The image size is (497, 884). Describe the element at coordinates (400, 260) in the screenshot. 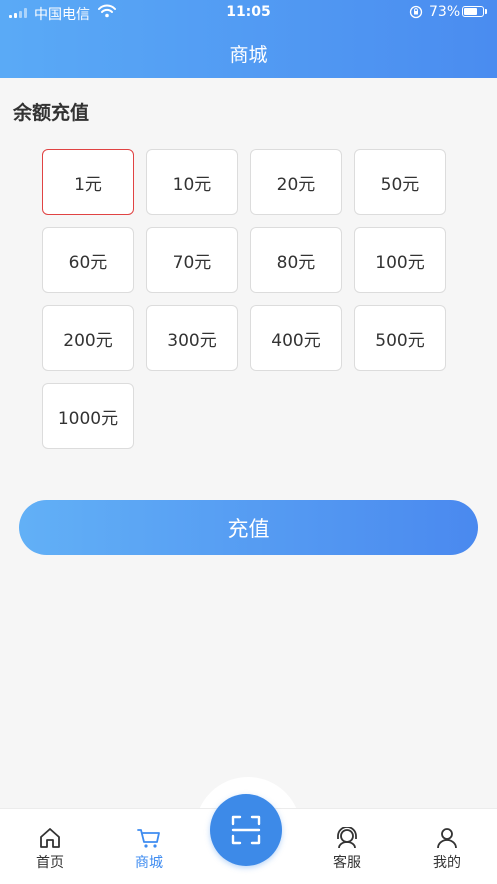

I see `amount-option: 100元` at that location.